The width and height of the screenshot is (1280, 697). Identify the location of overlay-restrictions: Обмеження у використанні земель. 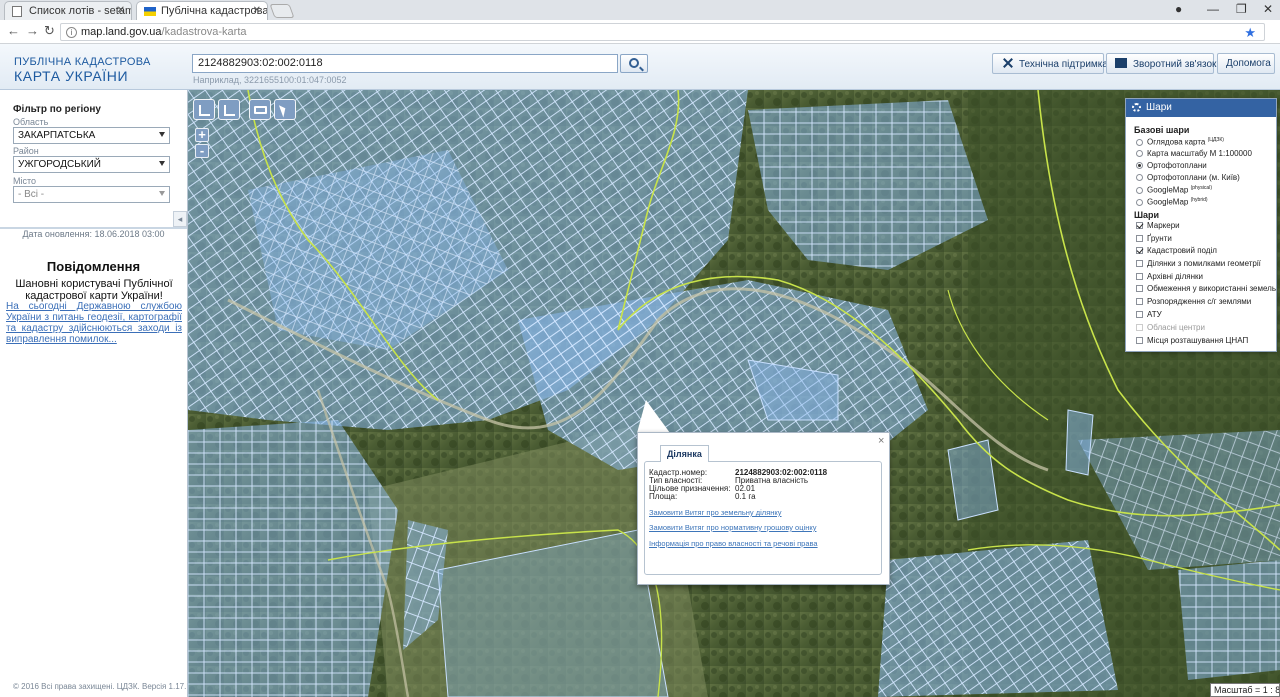
(1206, 288).